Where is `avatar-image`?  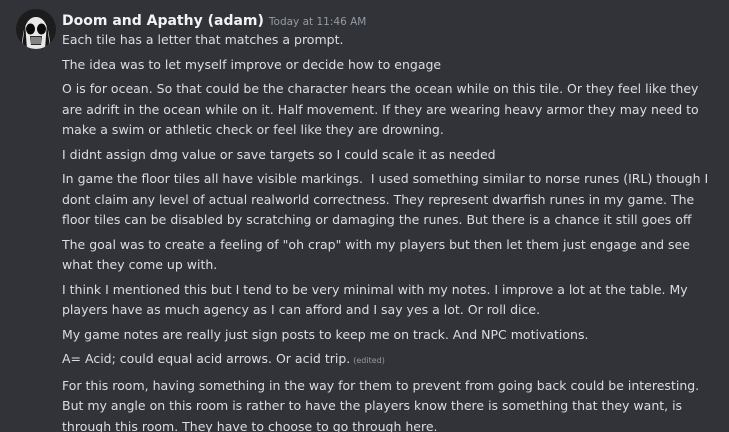 avatar-image is located at coordinates (36, 29).